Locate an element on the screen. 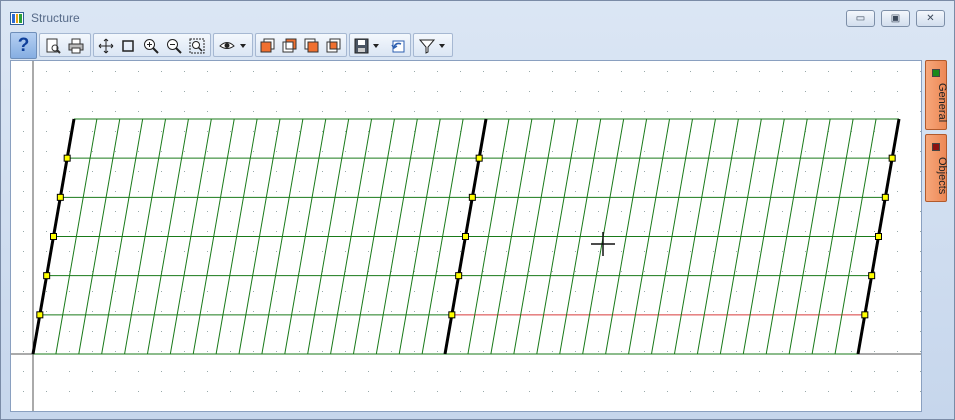  zoom-in-button is located at coordinates (151, 45).